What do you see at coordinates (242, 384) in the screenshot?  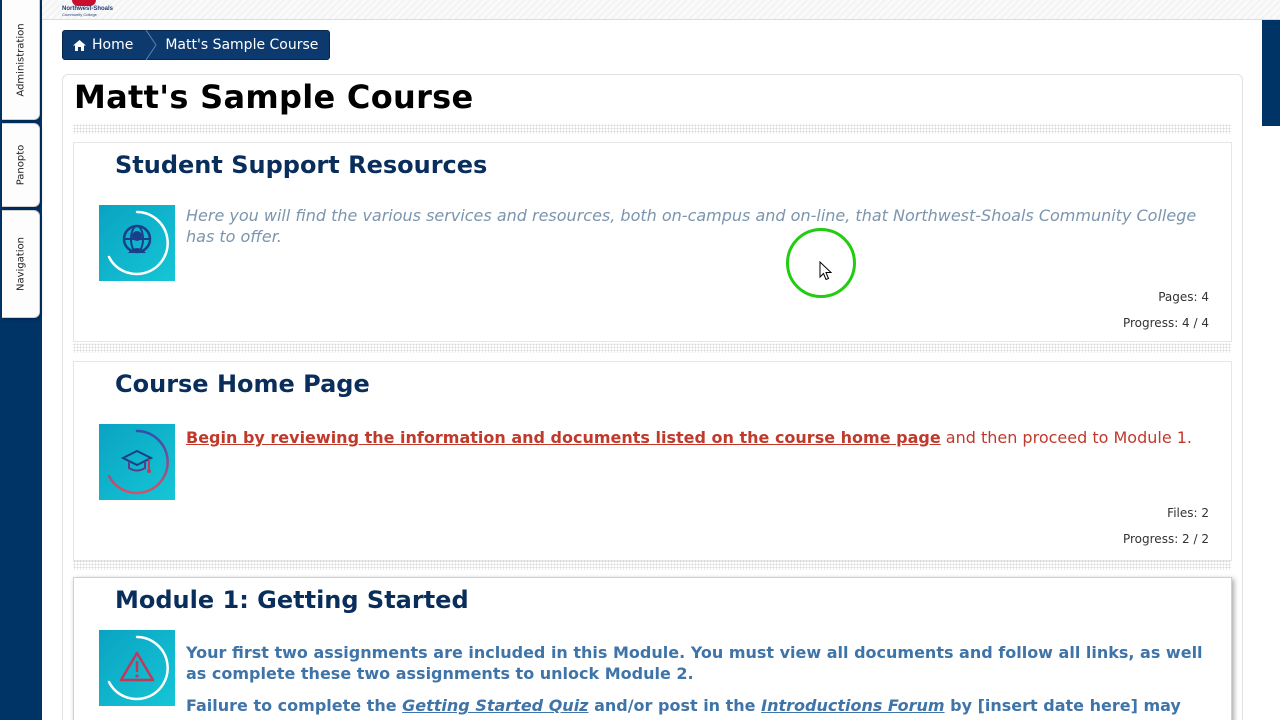 I see `section-title: Course Home Page` at bounding box center [242, 384].